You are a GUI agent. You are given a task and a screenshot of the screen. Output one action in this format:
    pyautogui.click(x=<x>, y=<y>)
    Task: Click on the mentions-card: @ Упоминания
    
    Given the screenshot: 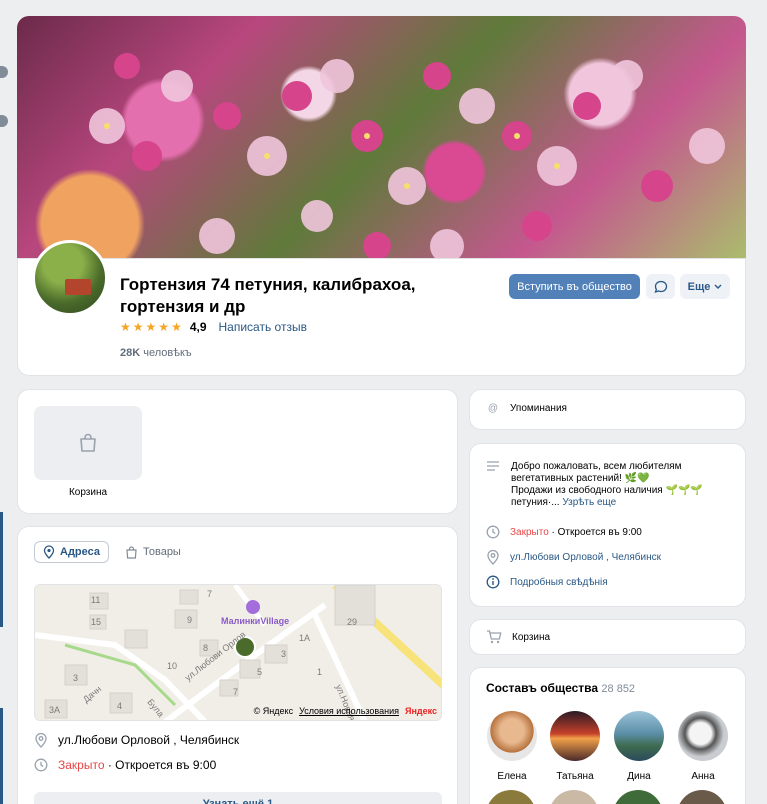 What is the action you would take?
    pyautogui.click(x=607, y=409)
    